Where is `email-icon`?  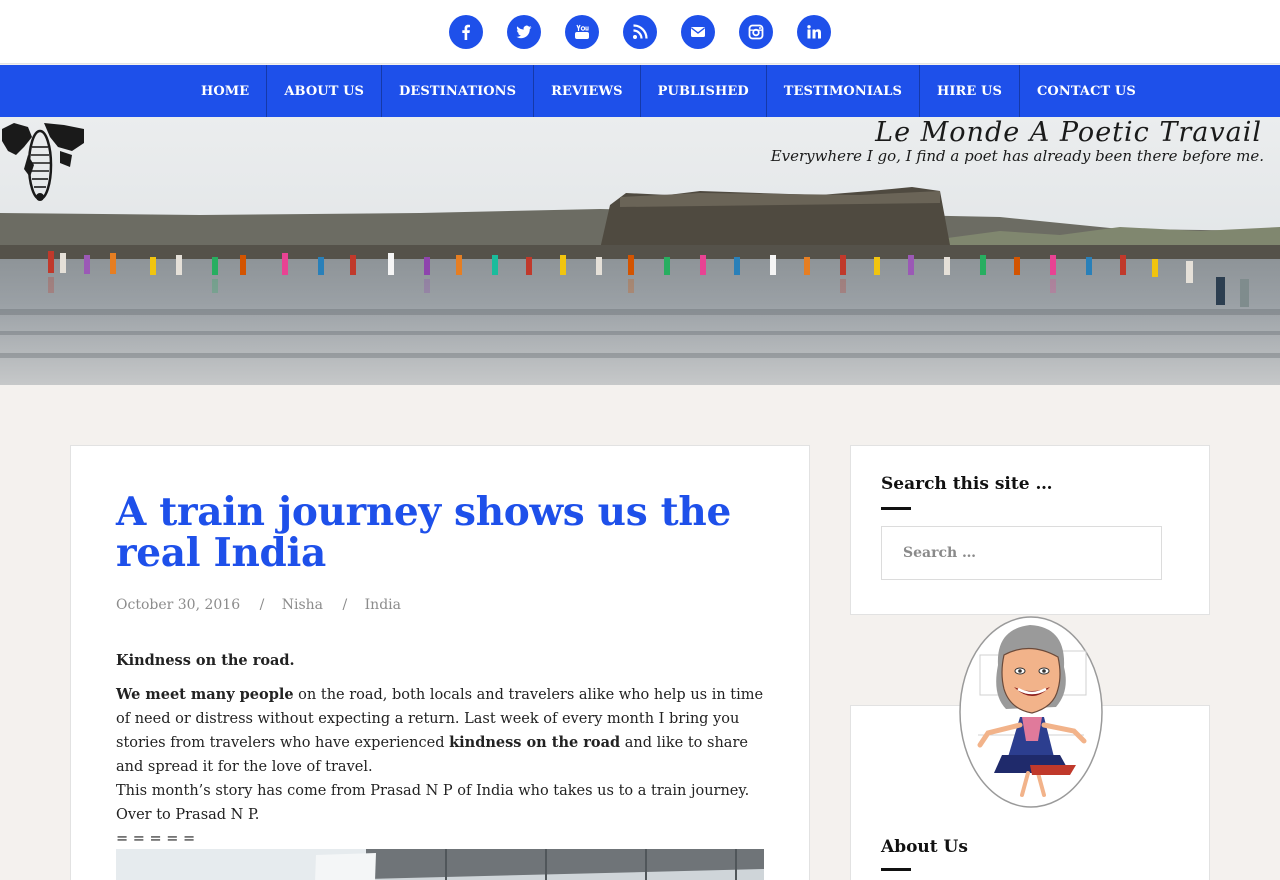 email-icon is located at coordinates (698, 32).